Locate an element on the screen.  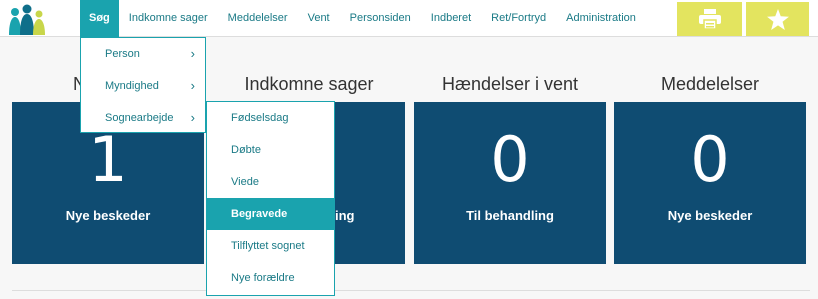
card-vent: 0 Til behandling is located at coordinates (510, 183).